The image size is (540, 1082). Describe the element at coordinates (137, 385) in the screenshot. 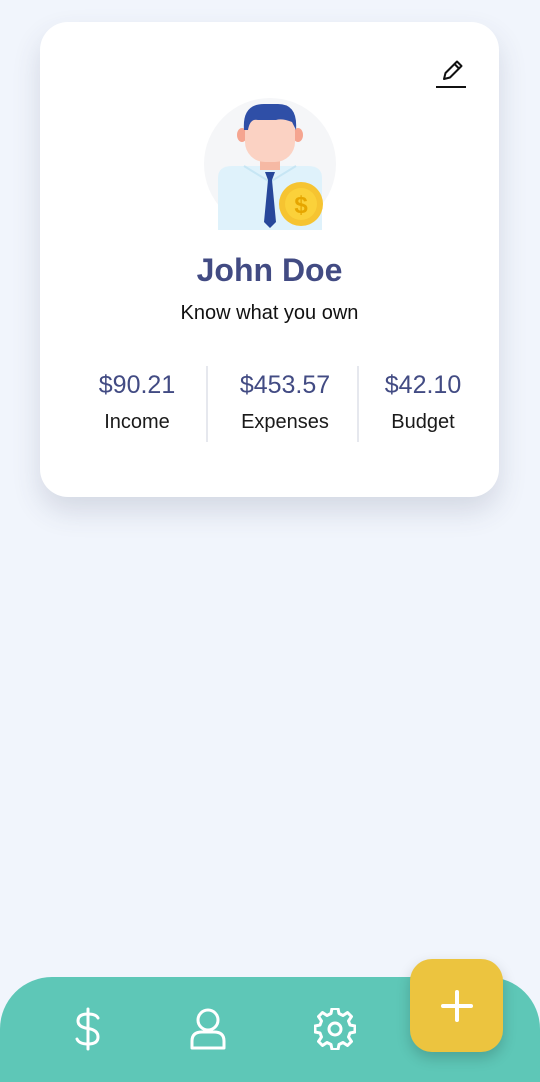

I see `income-amount: $90.21` at that location.